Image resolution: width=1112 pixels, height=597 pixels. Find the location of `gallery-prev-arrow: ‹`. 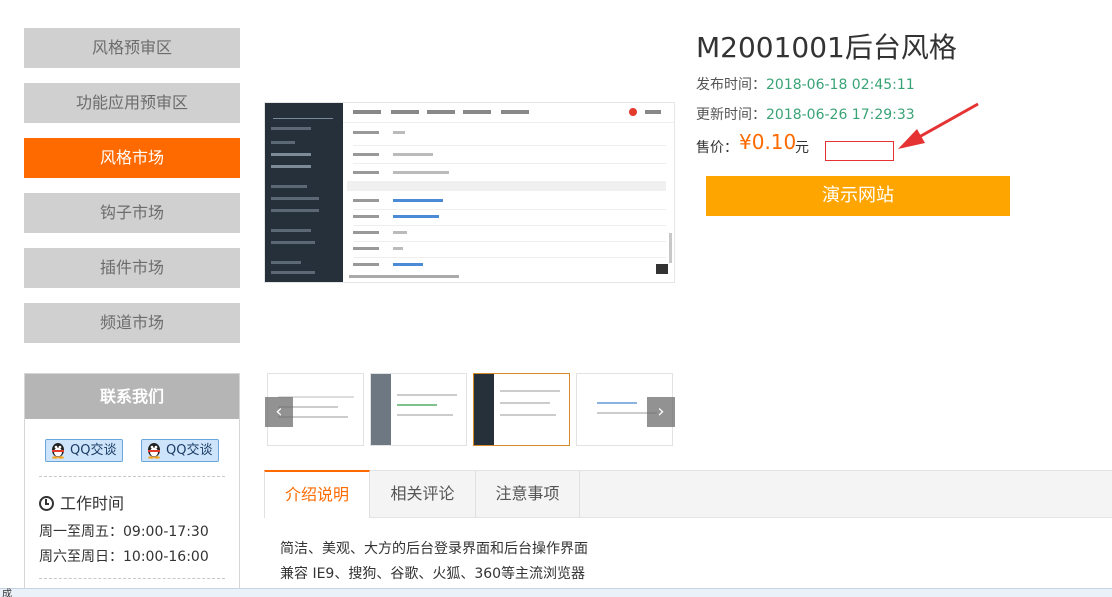

gallery-prev-arrow: ‹ is located at coordinates (279, 412).